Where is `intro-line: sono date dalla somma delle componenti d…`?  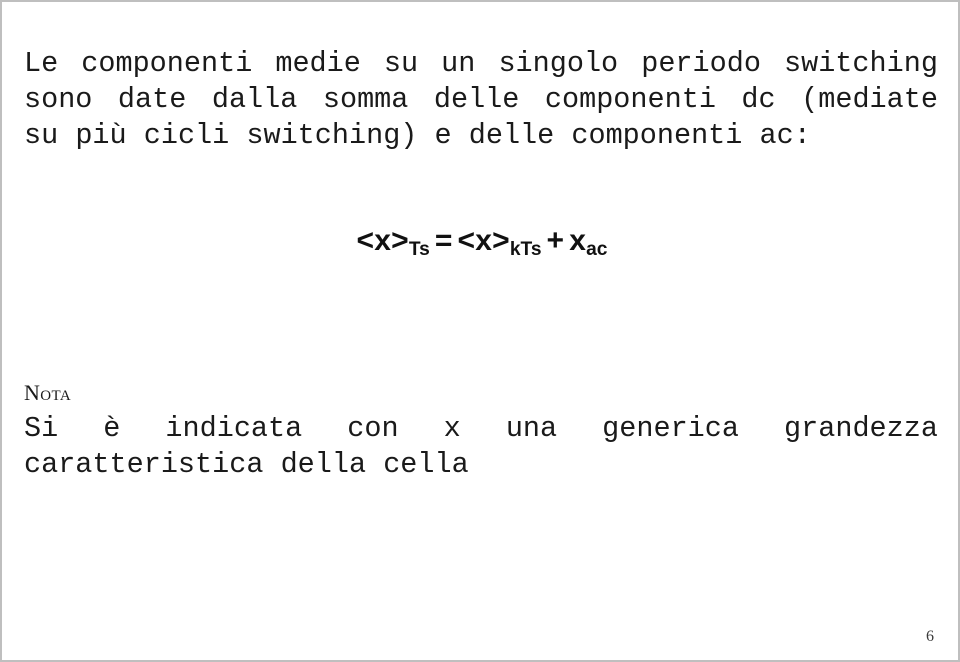
intro-line: sono date dalla somma delle componenti d… is located at coordinates (481, 100).